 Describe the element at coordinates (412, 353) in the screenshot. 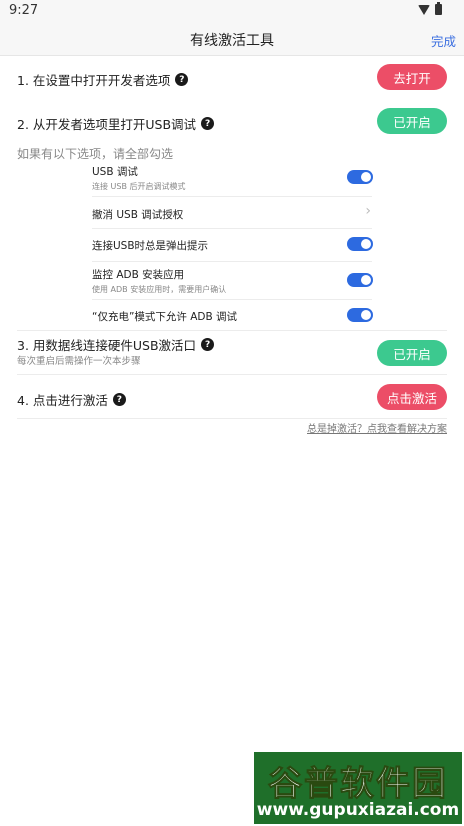

I see `usb-connected-button: 已开启` at that location.